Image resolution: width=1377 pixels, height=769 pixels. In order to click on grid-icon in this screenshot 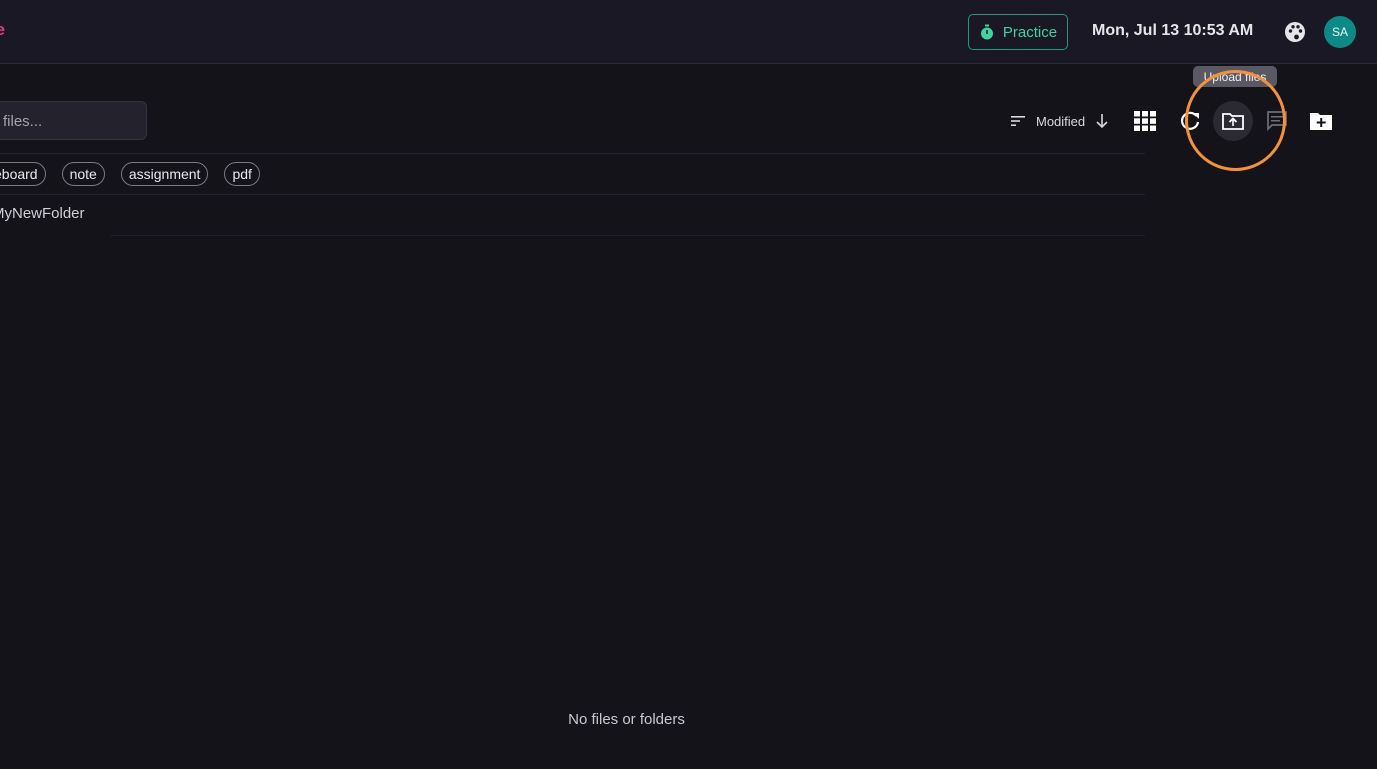, I will do `click(1145, 121)`.